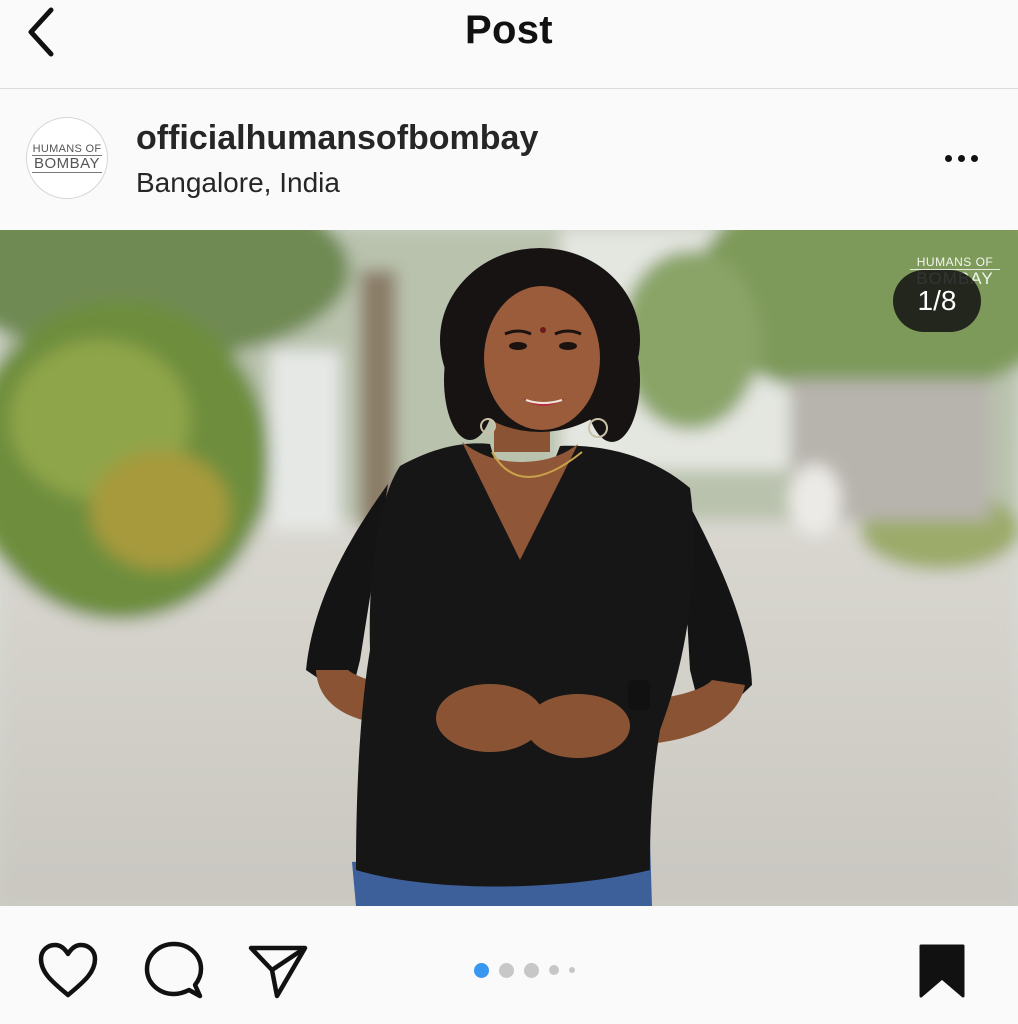 Image resolution: width=1018 pixels, height=1024 pixels. I want to click on paper-plane-icon, so click(278, 972).